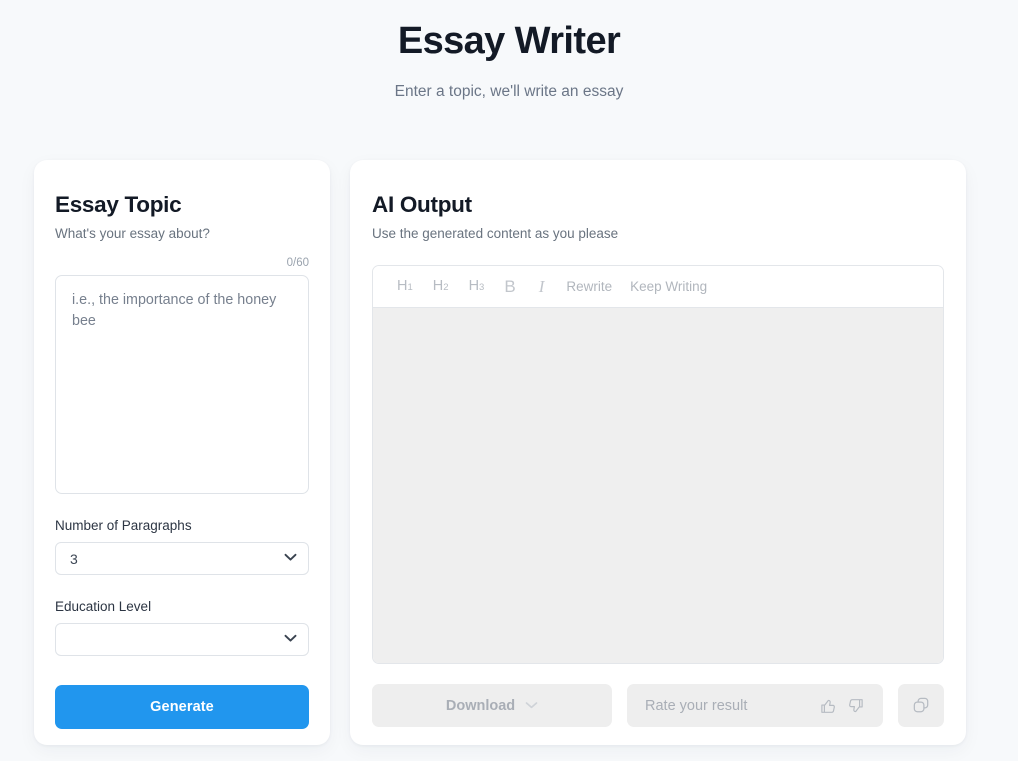  What do you see at coordinates (297, 263) in the screenshot?
I see `character-counter: 0/60` at bounding box center [297, 263].